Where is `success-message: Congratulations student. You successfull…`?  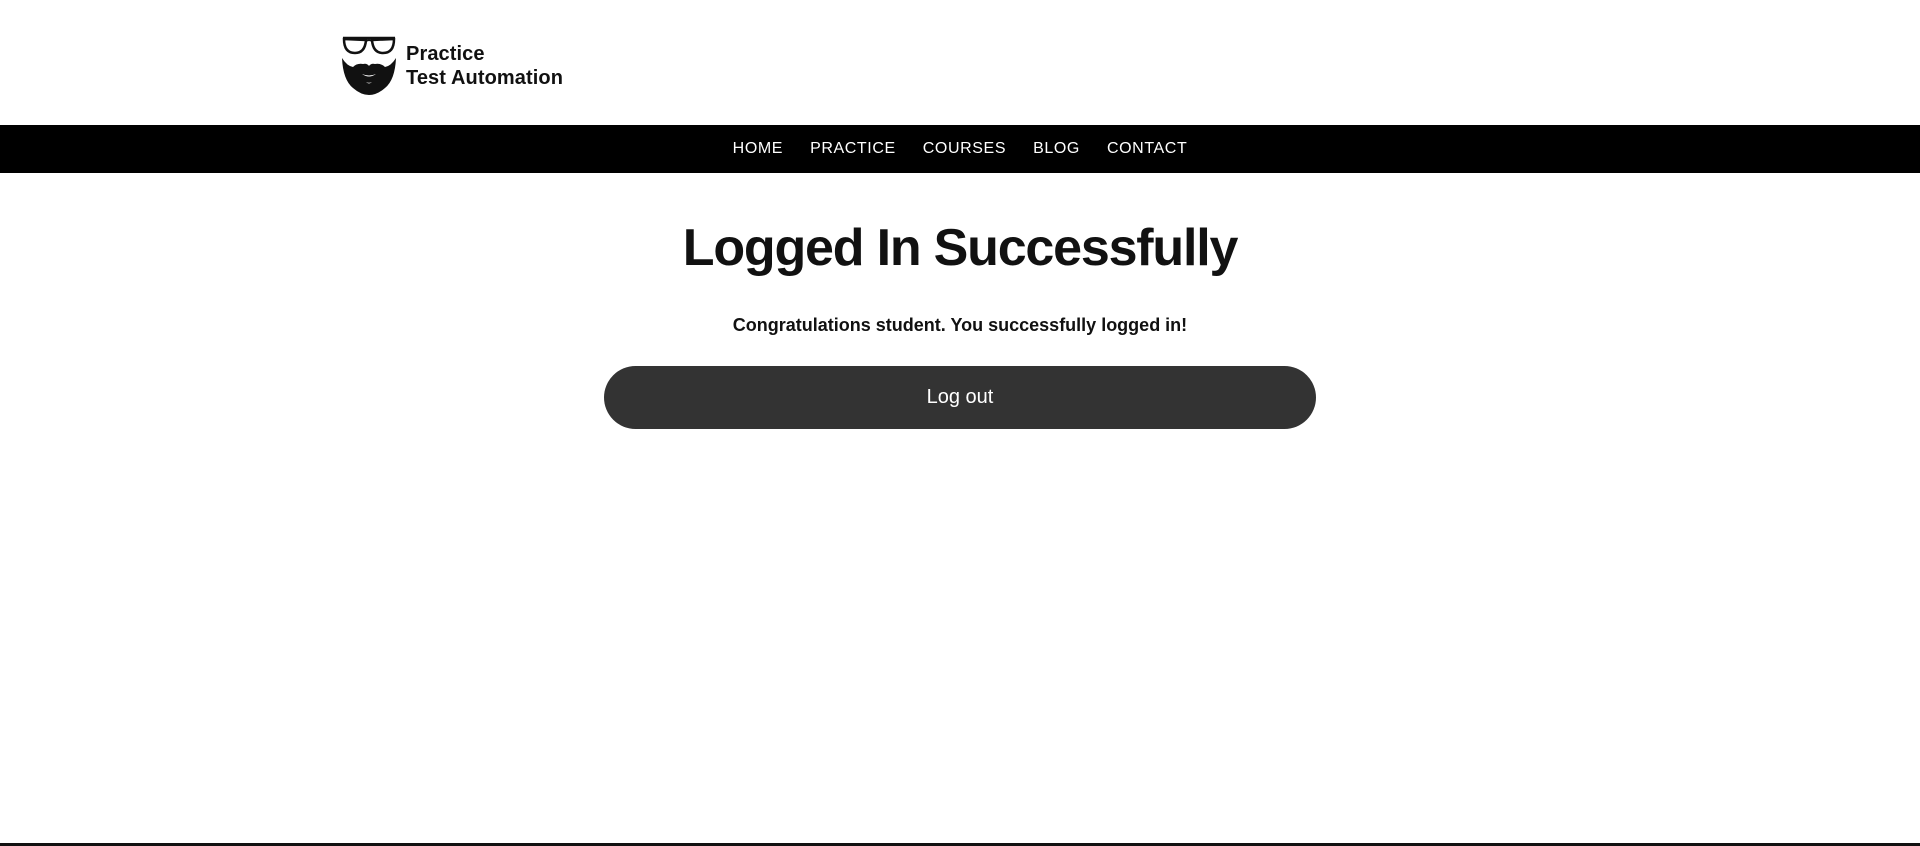
success-message: Congratulations student. You successfull… is located at coordinates (960, 325).